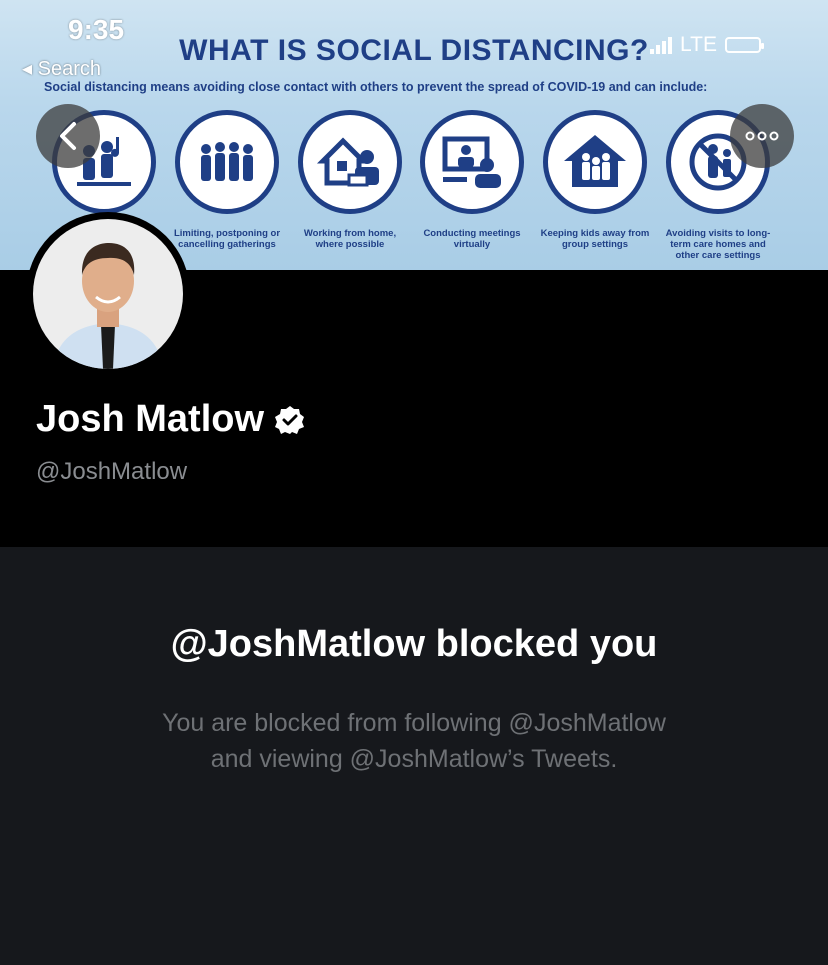 This screenshot has height=965, width=828. What do you see at coordinates (69, 69) in the screenshot?
I see `back-to-search-label: Search` at bounding box center [69, 69].